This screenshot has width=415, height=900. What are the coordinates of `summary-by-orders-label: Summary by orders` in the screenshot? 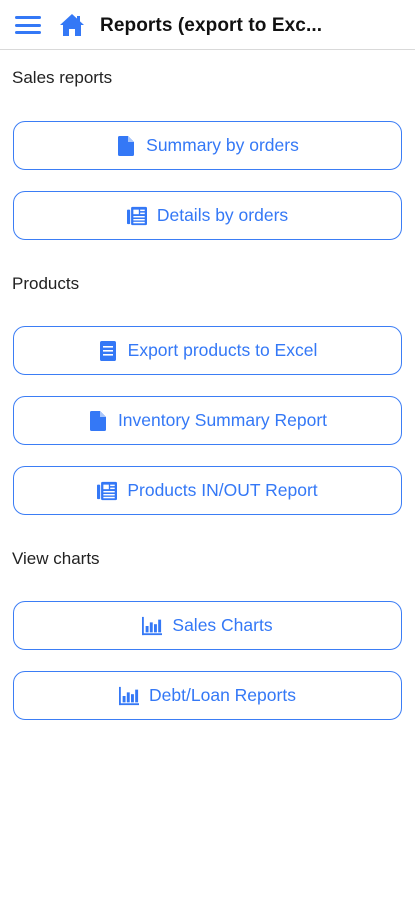 It's located at (222, 145).